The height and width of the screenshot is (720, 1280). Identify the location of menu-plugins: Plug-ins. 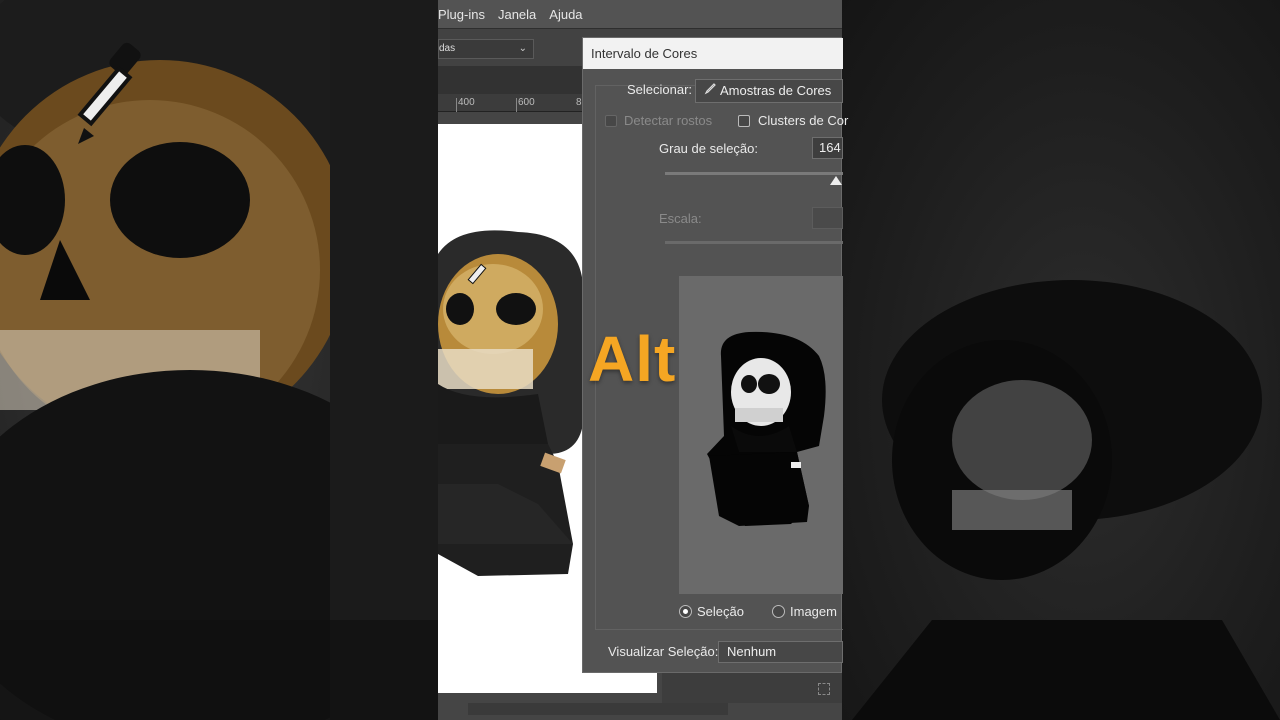
(461, 14).